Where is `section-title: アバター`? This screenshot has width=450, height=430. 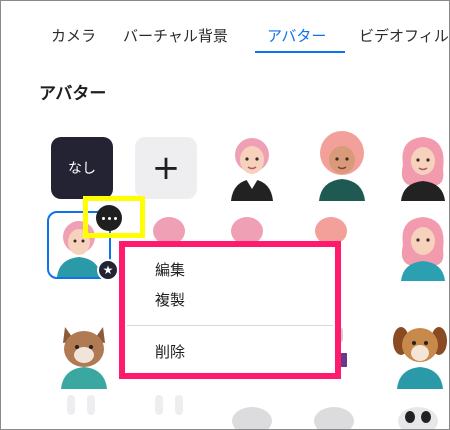 section-title: アバター is located at coordinates (73, 94).